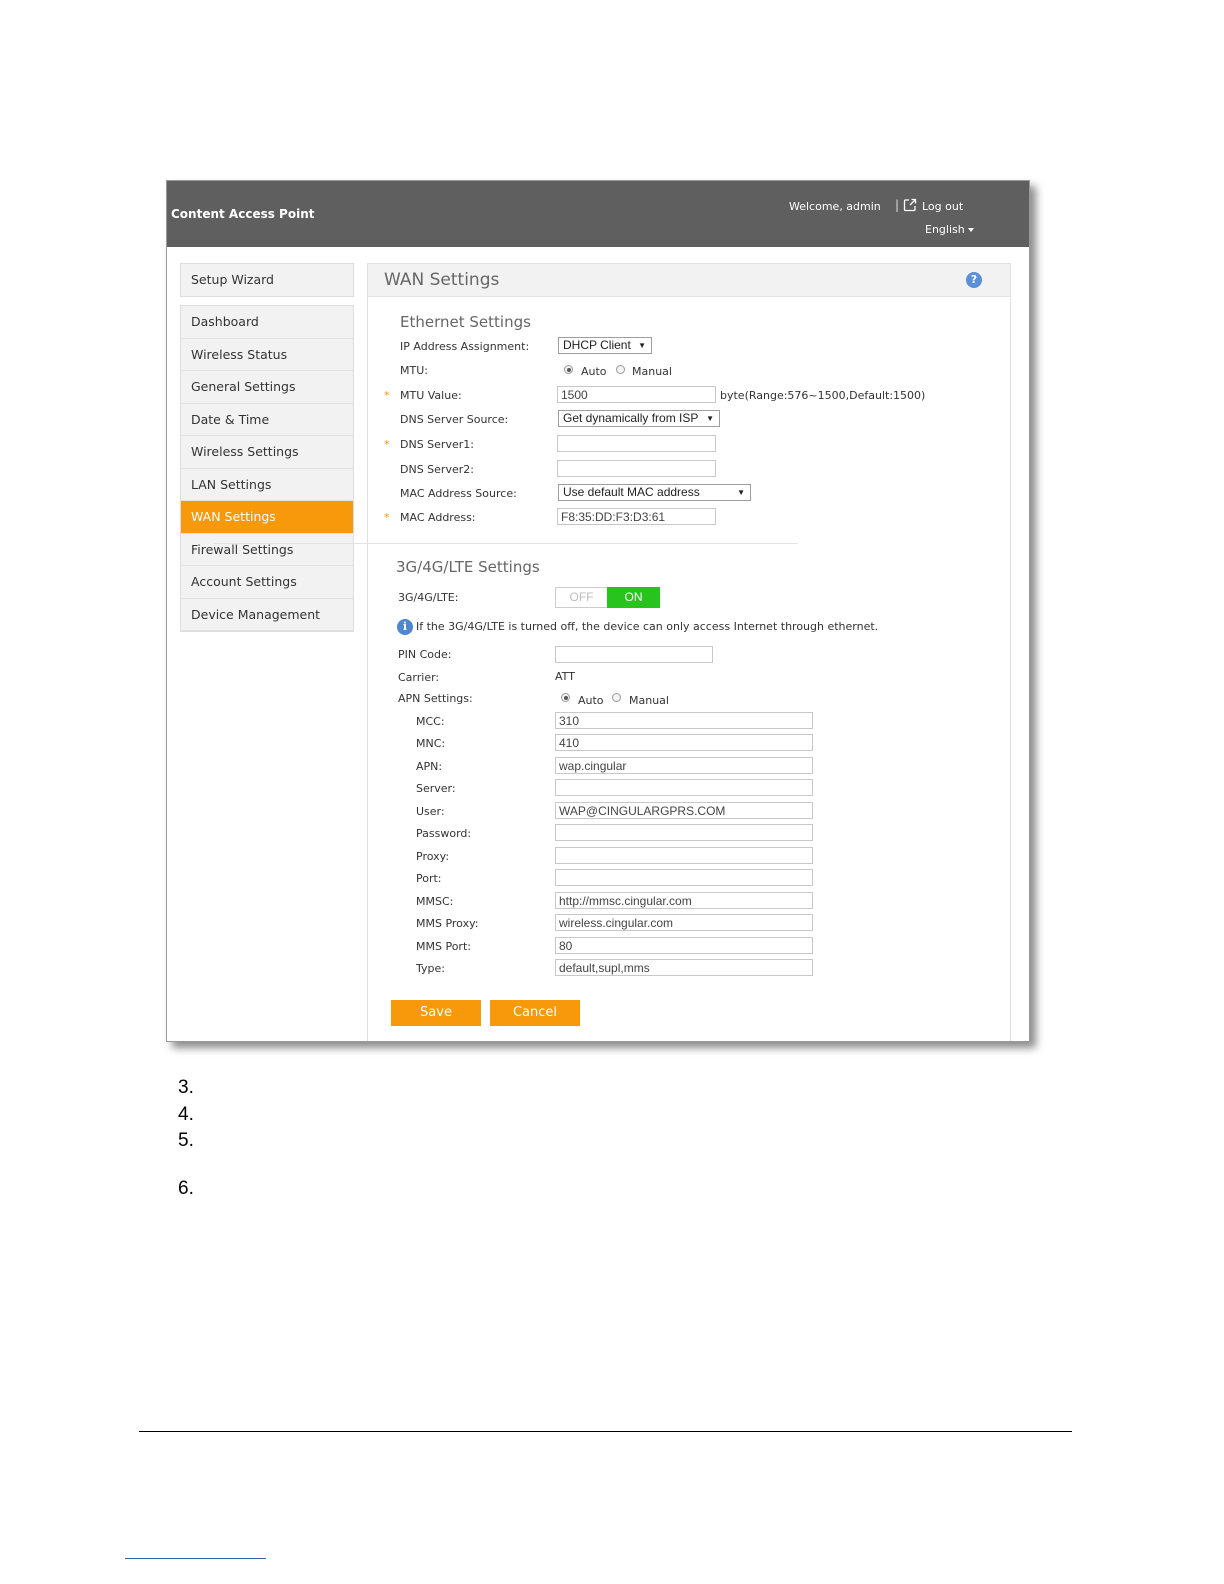 The height and width of the screenshot is (1584, 1224). I want to click on lte-toggle-on: ON, so click(633, 597).